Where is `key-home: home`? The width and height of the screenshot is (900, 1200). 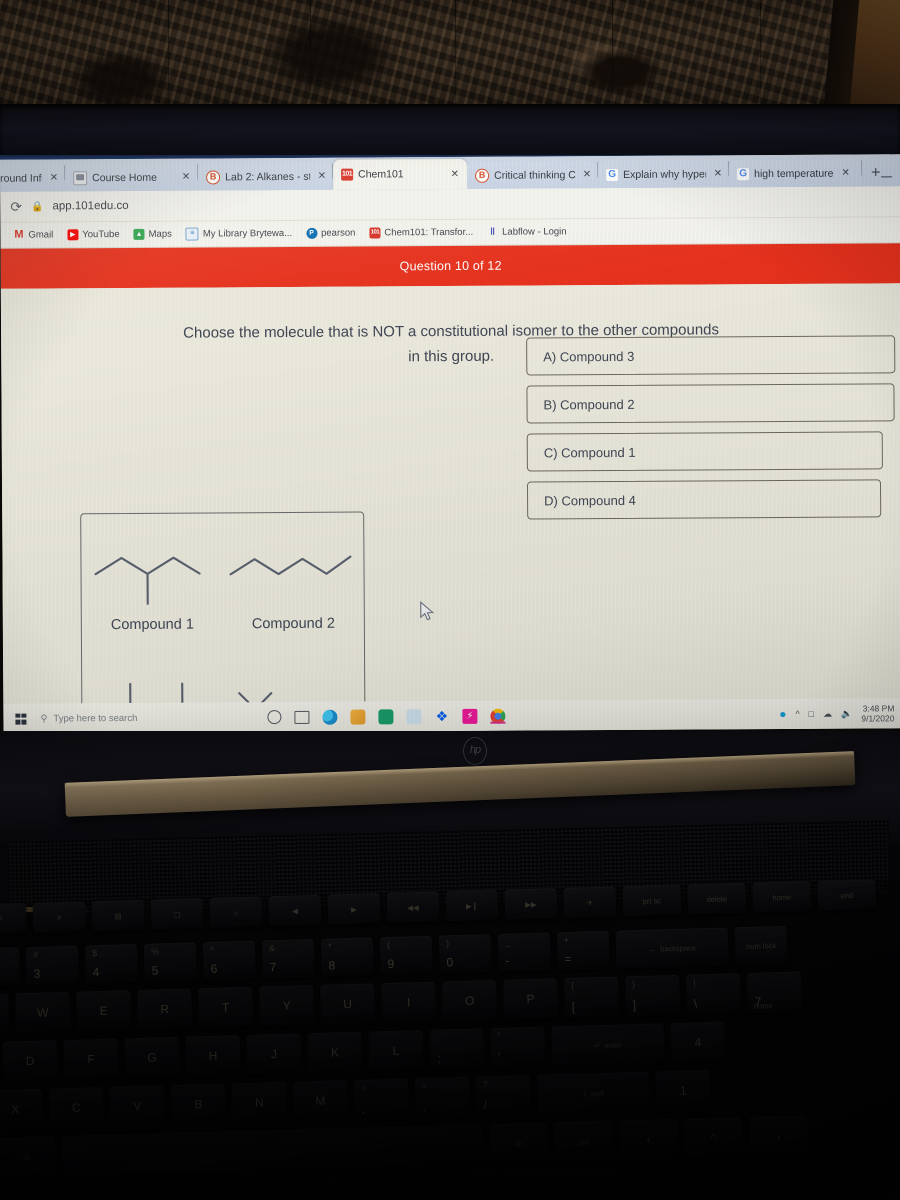
key-home: home is located at coordinates (782, 897).